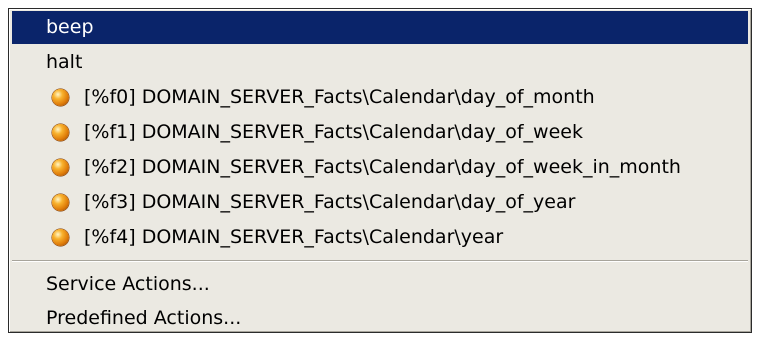 Image resolution: width=758 pixels, height=339 pixels. Describe the element at coordinates (380, 27) in the screenshot. I see `menu-item-beep: beep` at that location.